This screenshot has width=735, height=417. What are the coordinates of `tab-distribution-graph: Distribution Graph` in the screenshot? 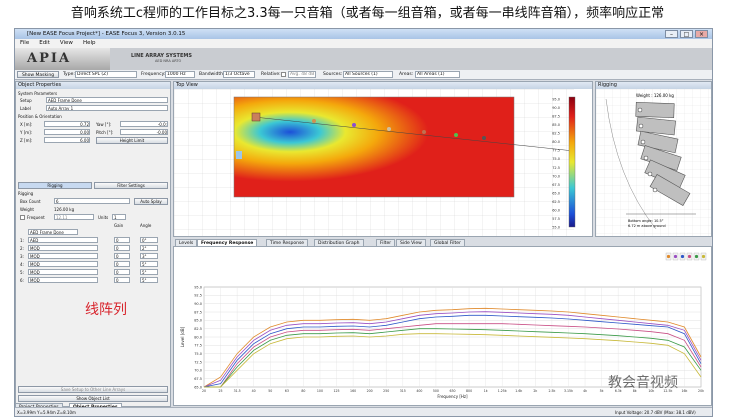 It's located at (339, 242).